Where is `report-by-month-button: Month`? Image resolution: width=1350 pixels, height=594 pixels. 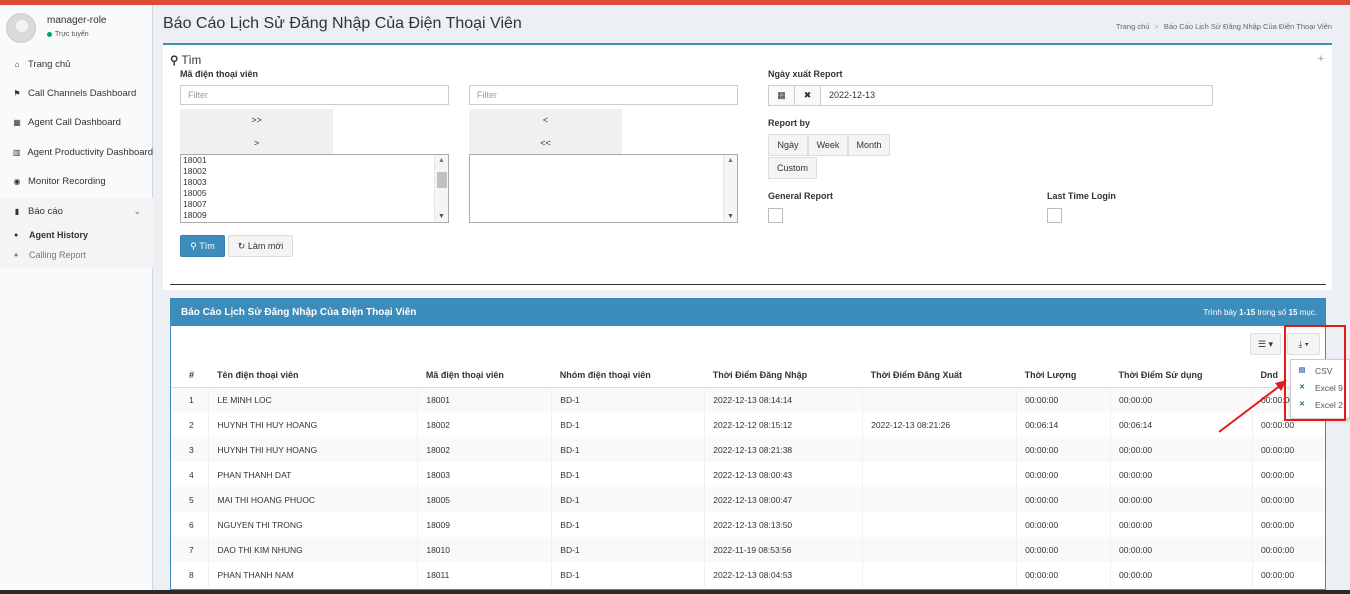 report-by-month-button: Month is located at coordinates (869, 145).